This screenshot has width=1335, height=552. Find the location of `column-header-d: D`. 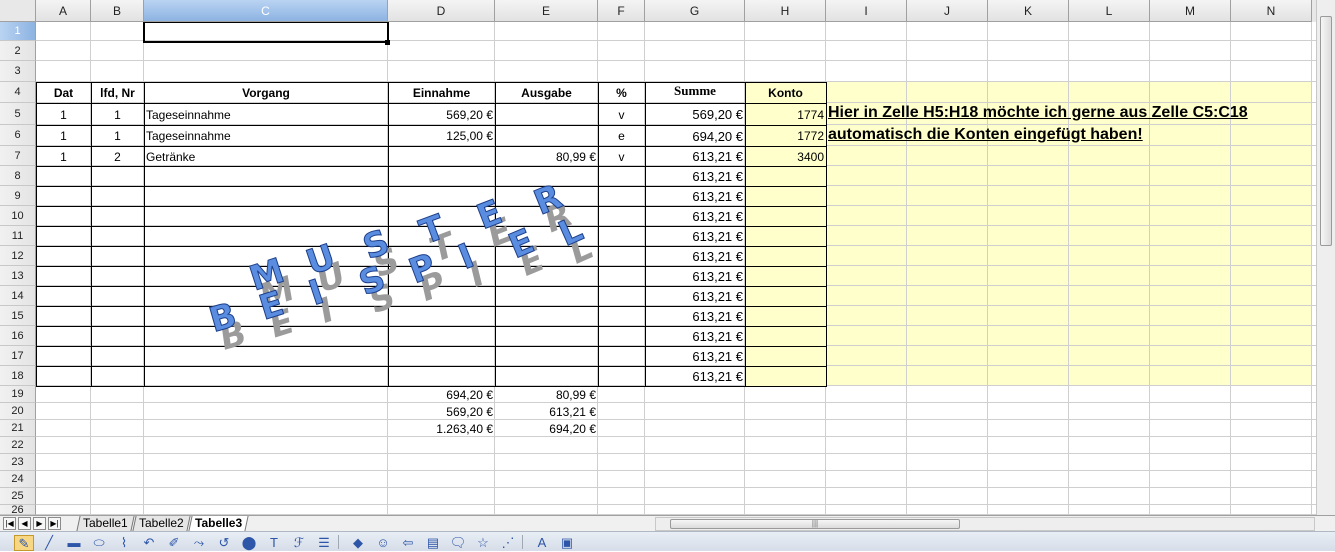

column-header-d: D is located at coordinates (441, 11).